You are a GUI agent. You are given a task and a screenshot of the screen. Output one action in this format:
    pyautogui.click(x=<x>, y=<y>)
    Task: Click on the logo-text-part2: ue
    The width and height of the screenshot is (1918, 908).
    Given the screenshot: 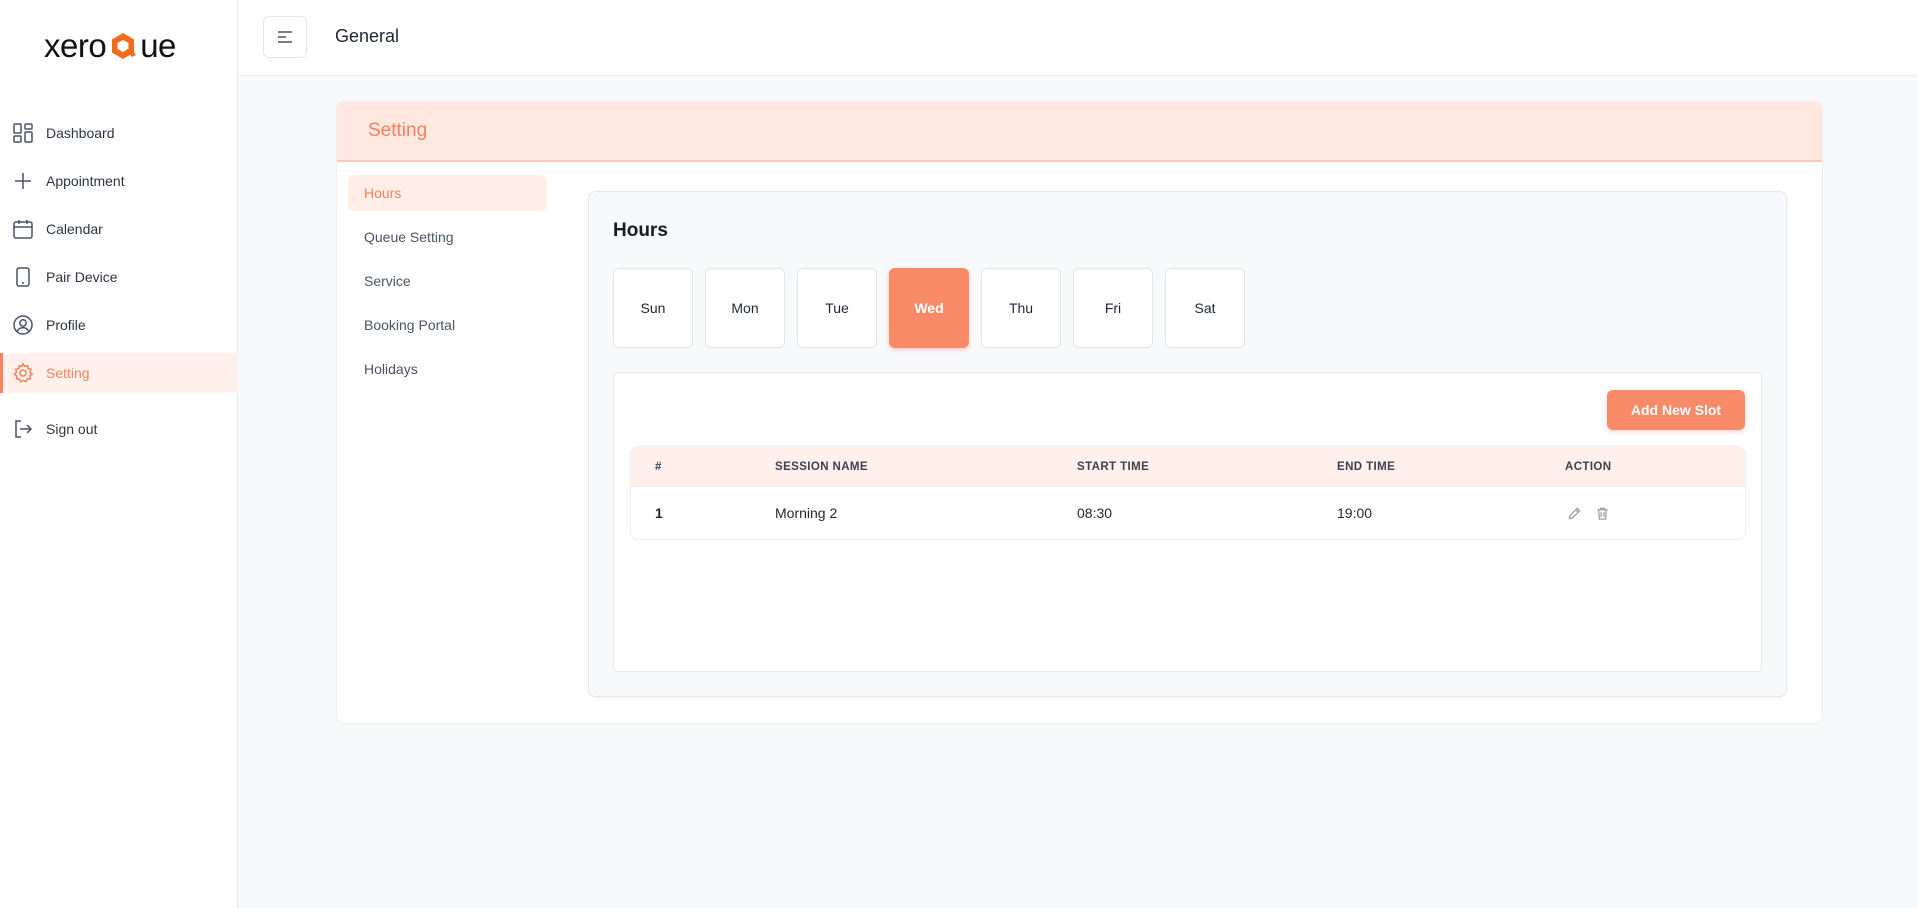 What is the action you would take?
    pyautogui.click(x=158, y=45)
    